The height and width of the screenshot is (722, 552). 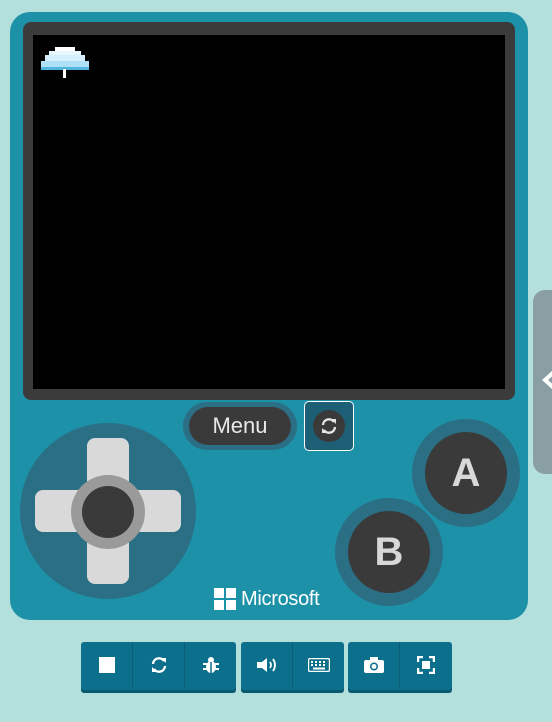 What do you see at coordinates (389, 552) in the screenshot?
I see `b-button: B` at bounding box center [389, 552].